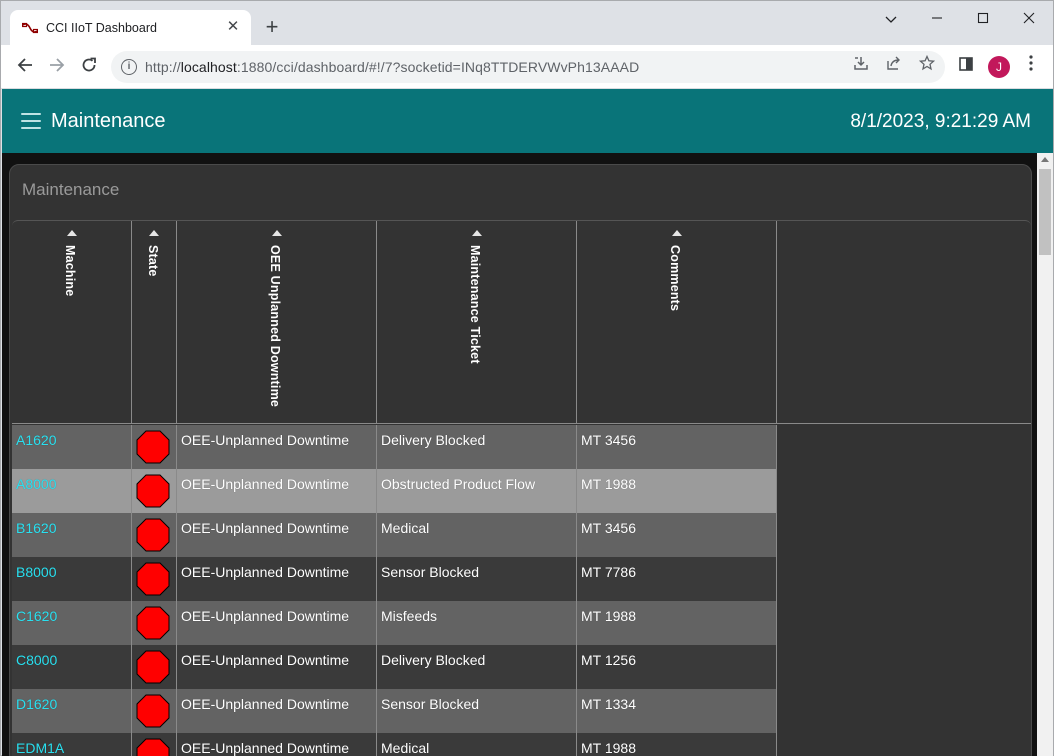 The image size is (1054, 756). Describe the element at coordinates (25, 67) in the screenshot. I see `back-arrow-icon` at that location.